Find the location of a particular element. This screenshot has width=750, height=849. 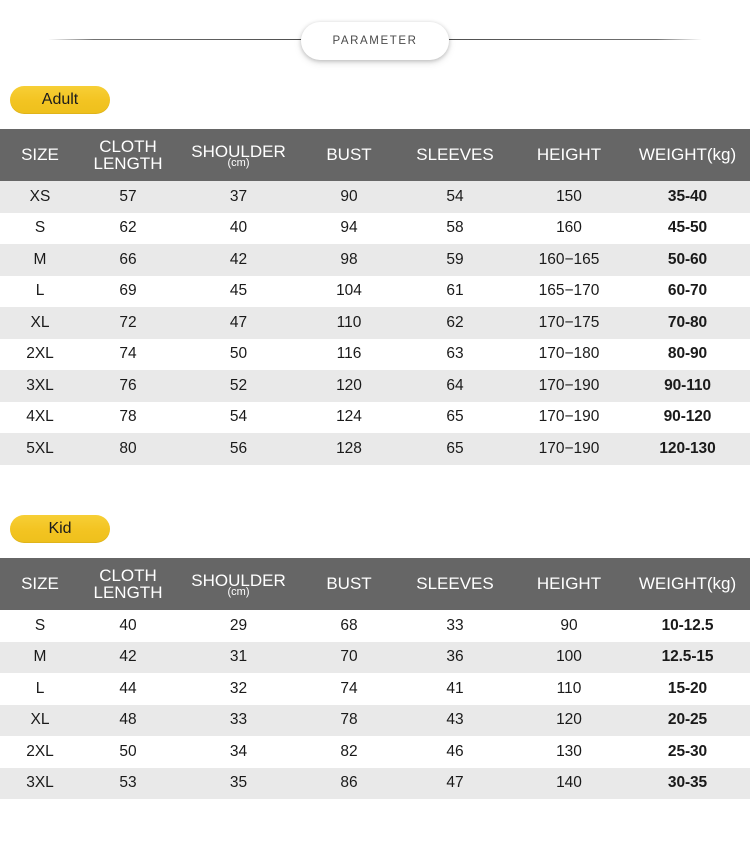

cell-cloth-length: 69 is located at coordinates (128, 291).